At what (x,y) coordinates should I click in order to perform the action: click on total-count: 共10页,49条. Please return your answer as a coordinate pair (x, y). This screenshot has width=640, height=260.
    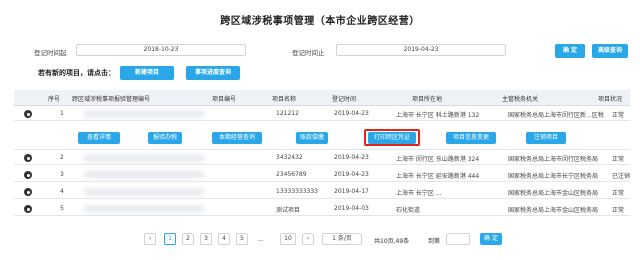
    Looking at the image, I should click on (392, 241).